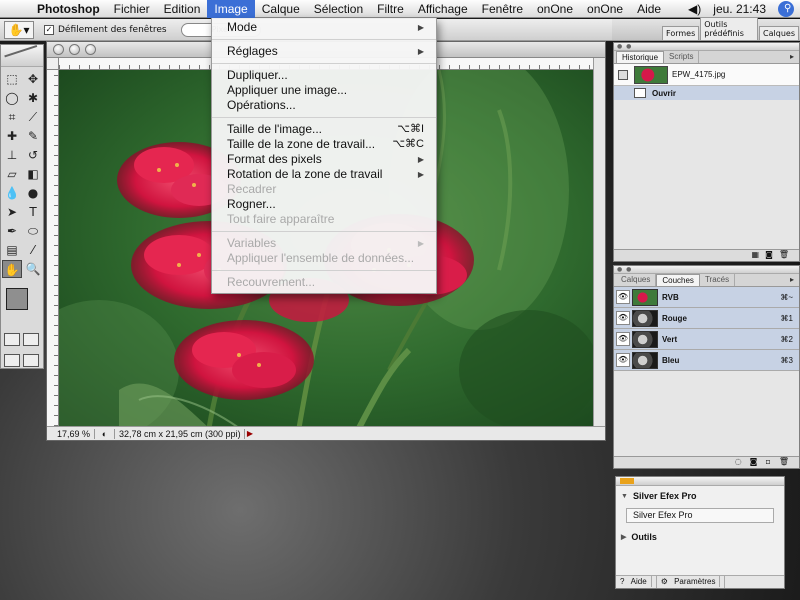 This screenshot has width=800, height=600. Describe the element at coordinates (12, 250) in the screenshot. I see `notes-tool-icon: ▤` at that location.